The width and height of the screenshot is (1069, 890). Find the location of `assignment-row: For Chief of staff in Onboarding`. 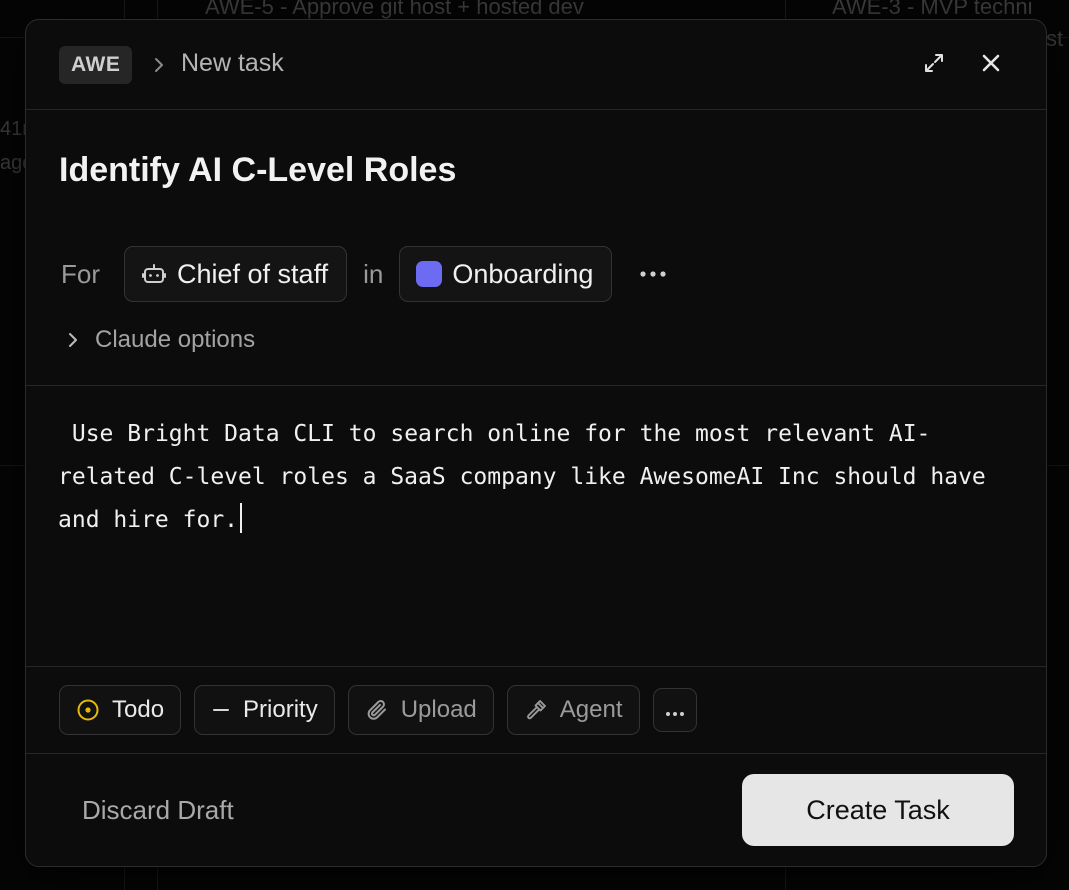

assignment-row: For Chief of staff in Onboarding is located at coordinates (364, 274).